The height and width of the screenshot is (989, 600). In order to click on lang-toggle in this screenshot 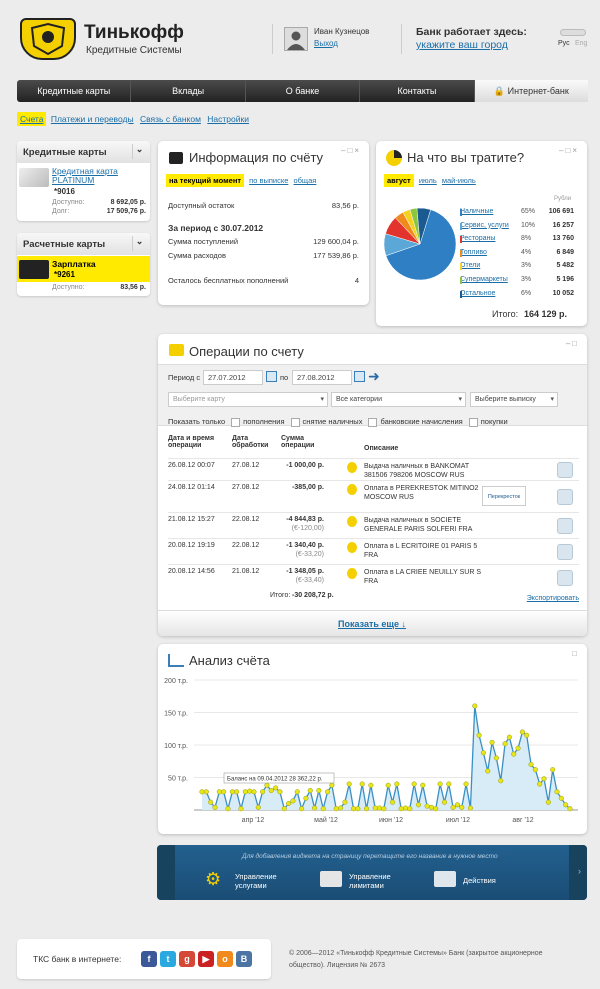, I will do `click(573, 32)`.